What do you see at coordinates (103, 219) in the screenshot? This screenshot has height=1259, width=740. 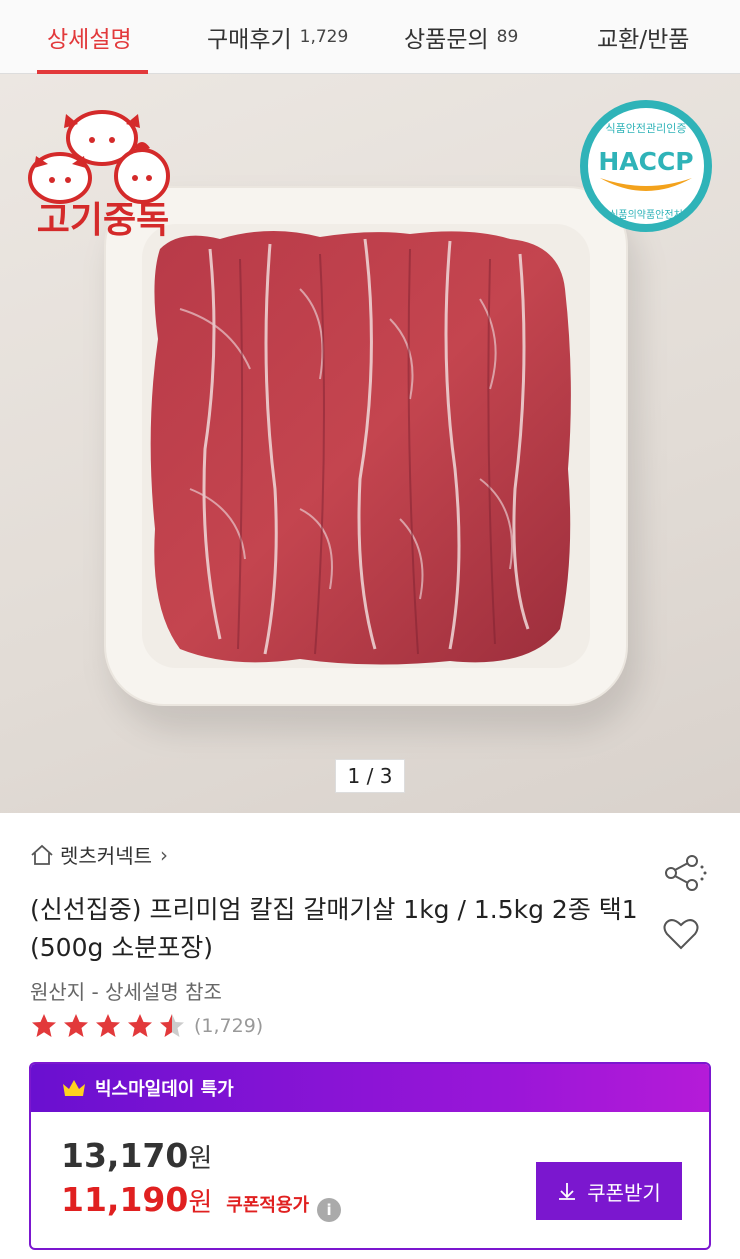 I see `svg-text: 고기중독` at bounding box center [103, 219].